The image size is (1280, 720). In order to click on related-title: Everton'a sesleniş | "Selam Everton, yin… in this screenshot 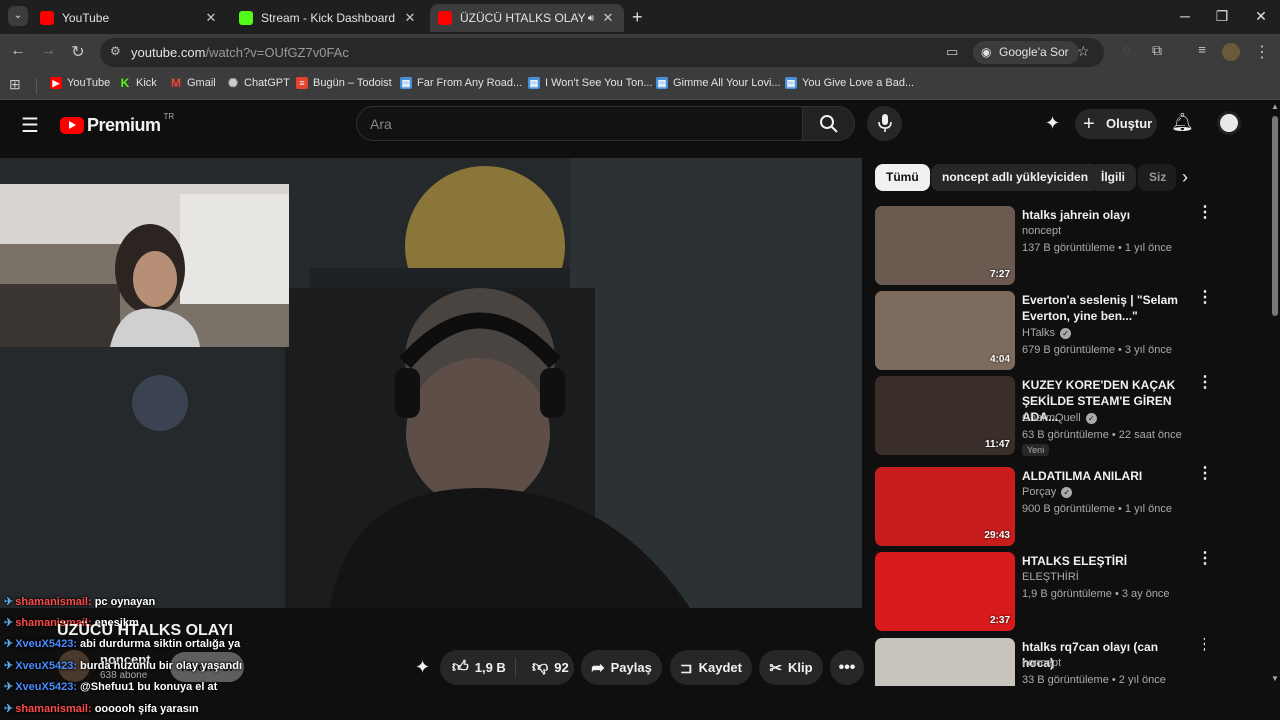, I will do `click(1107, 308)`.